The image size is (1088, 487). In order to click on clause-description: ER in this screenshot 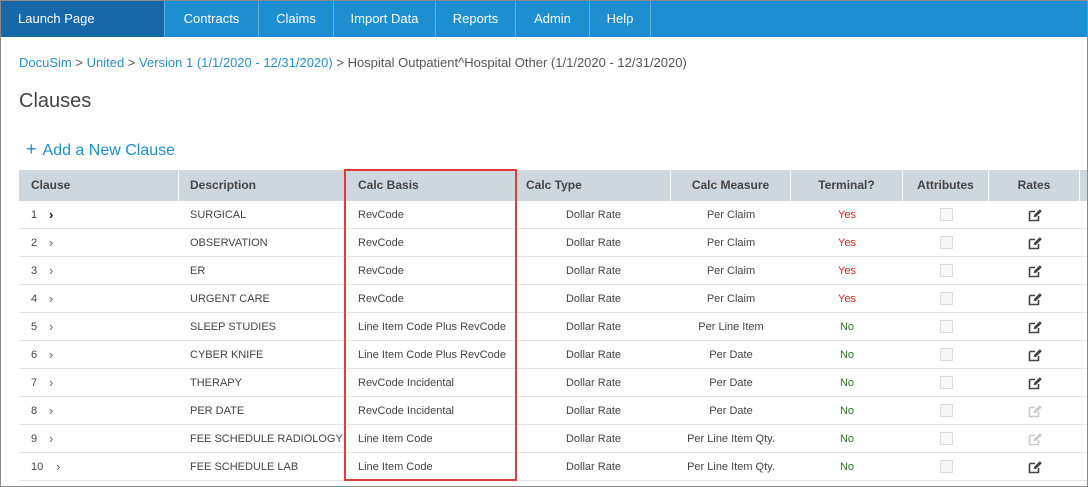, I will do `click(198, 271)`.